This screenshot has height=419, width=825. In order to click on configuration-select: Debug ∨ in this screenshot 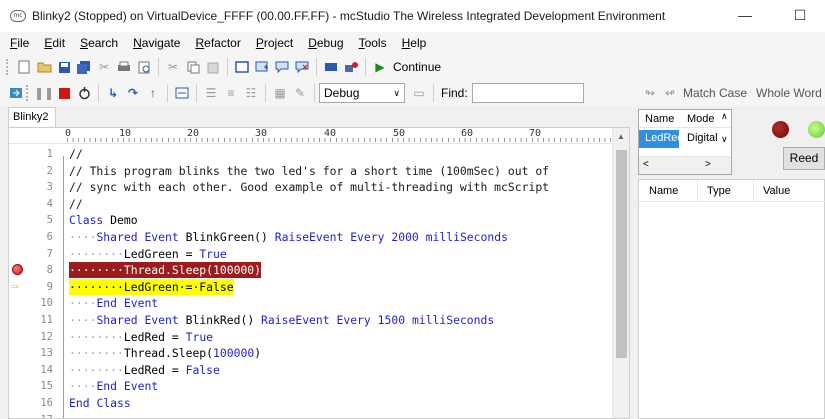, I will do `click(362, 93)`.